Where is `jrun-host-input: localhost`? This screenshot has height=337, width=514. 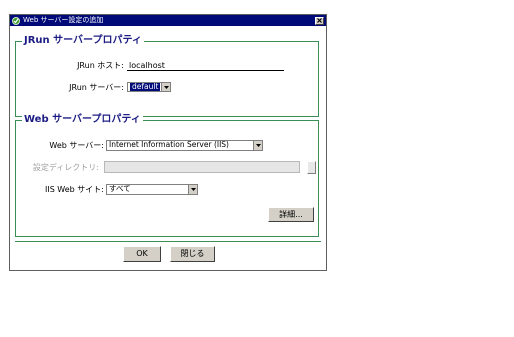 jrun-host-input: localhost is located at coordinates (205, 65).